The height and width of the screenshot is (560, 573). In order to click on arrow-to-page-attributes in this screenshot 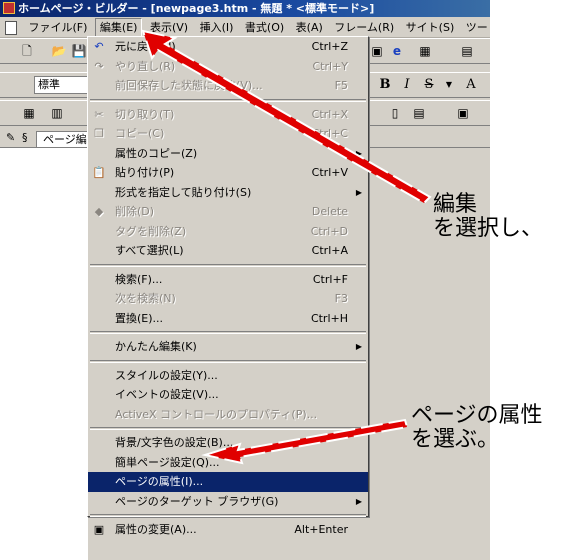, I will do `click(305, 441)`.